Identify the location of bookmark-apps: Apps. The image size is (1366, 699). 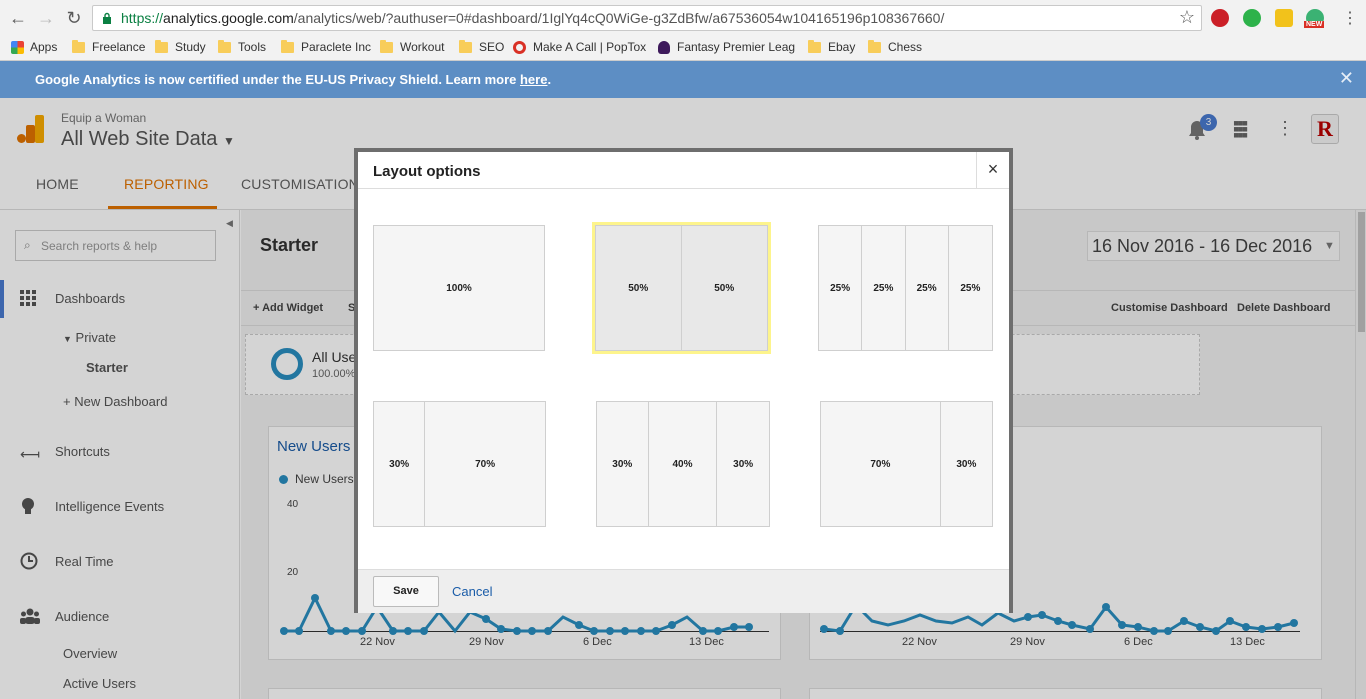
(34, 47).